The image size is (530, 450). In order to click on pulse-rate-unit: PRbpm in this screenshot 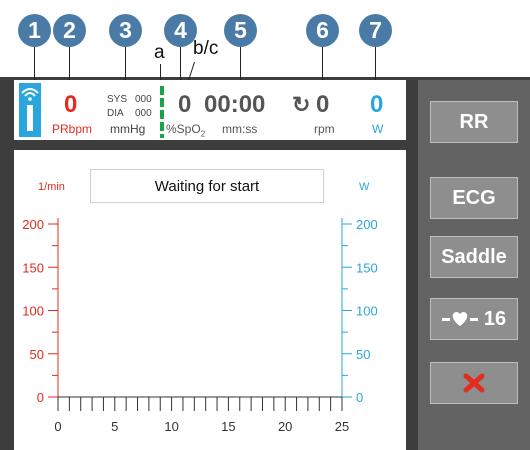, I will do `click(72, 129)`.